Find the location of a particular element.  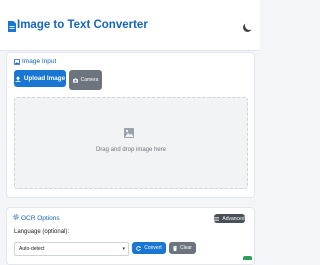

image-input-title: Image Input is located at coordinates (39, 61).